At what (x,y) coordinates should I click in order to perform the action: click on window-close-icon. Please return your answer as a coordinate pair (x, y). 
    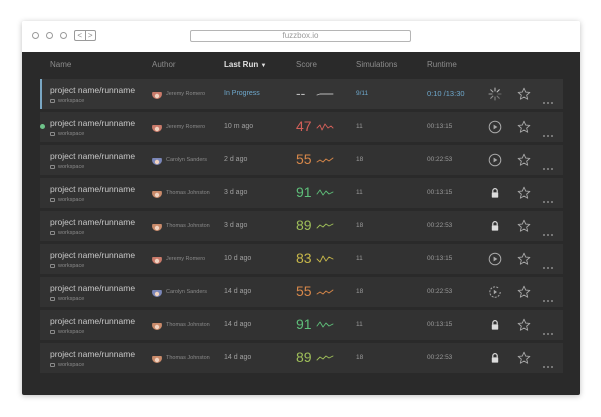
    Looking at the image, I should click on (35, 35).